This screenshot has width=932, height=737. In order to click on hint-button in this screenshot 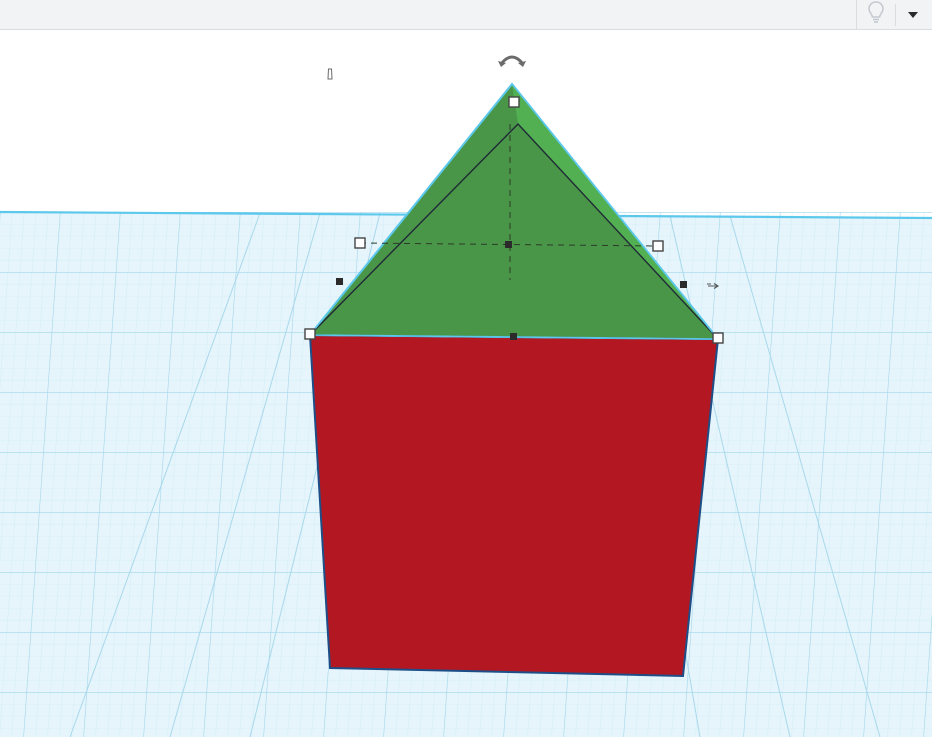, I will do `click(876, 15)`.